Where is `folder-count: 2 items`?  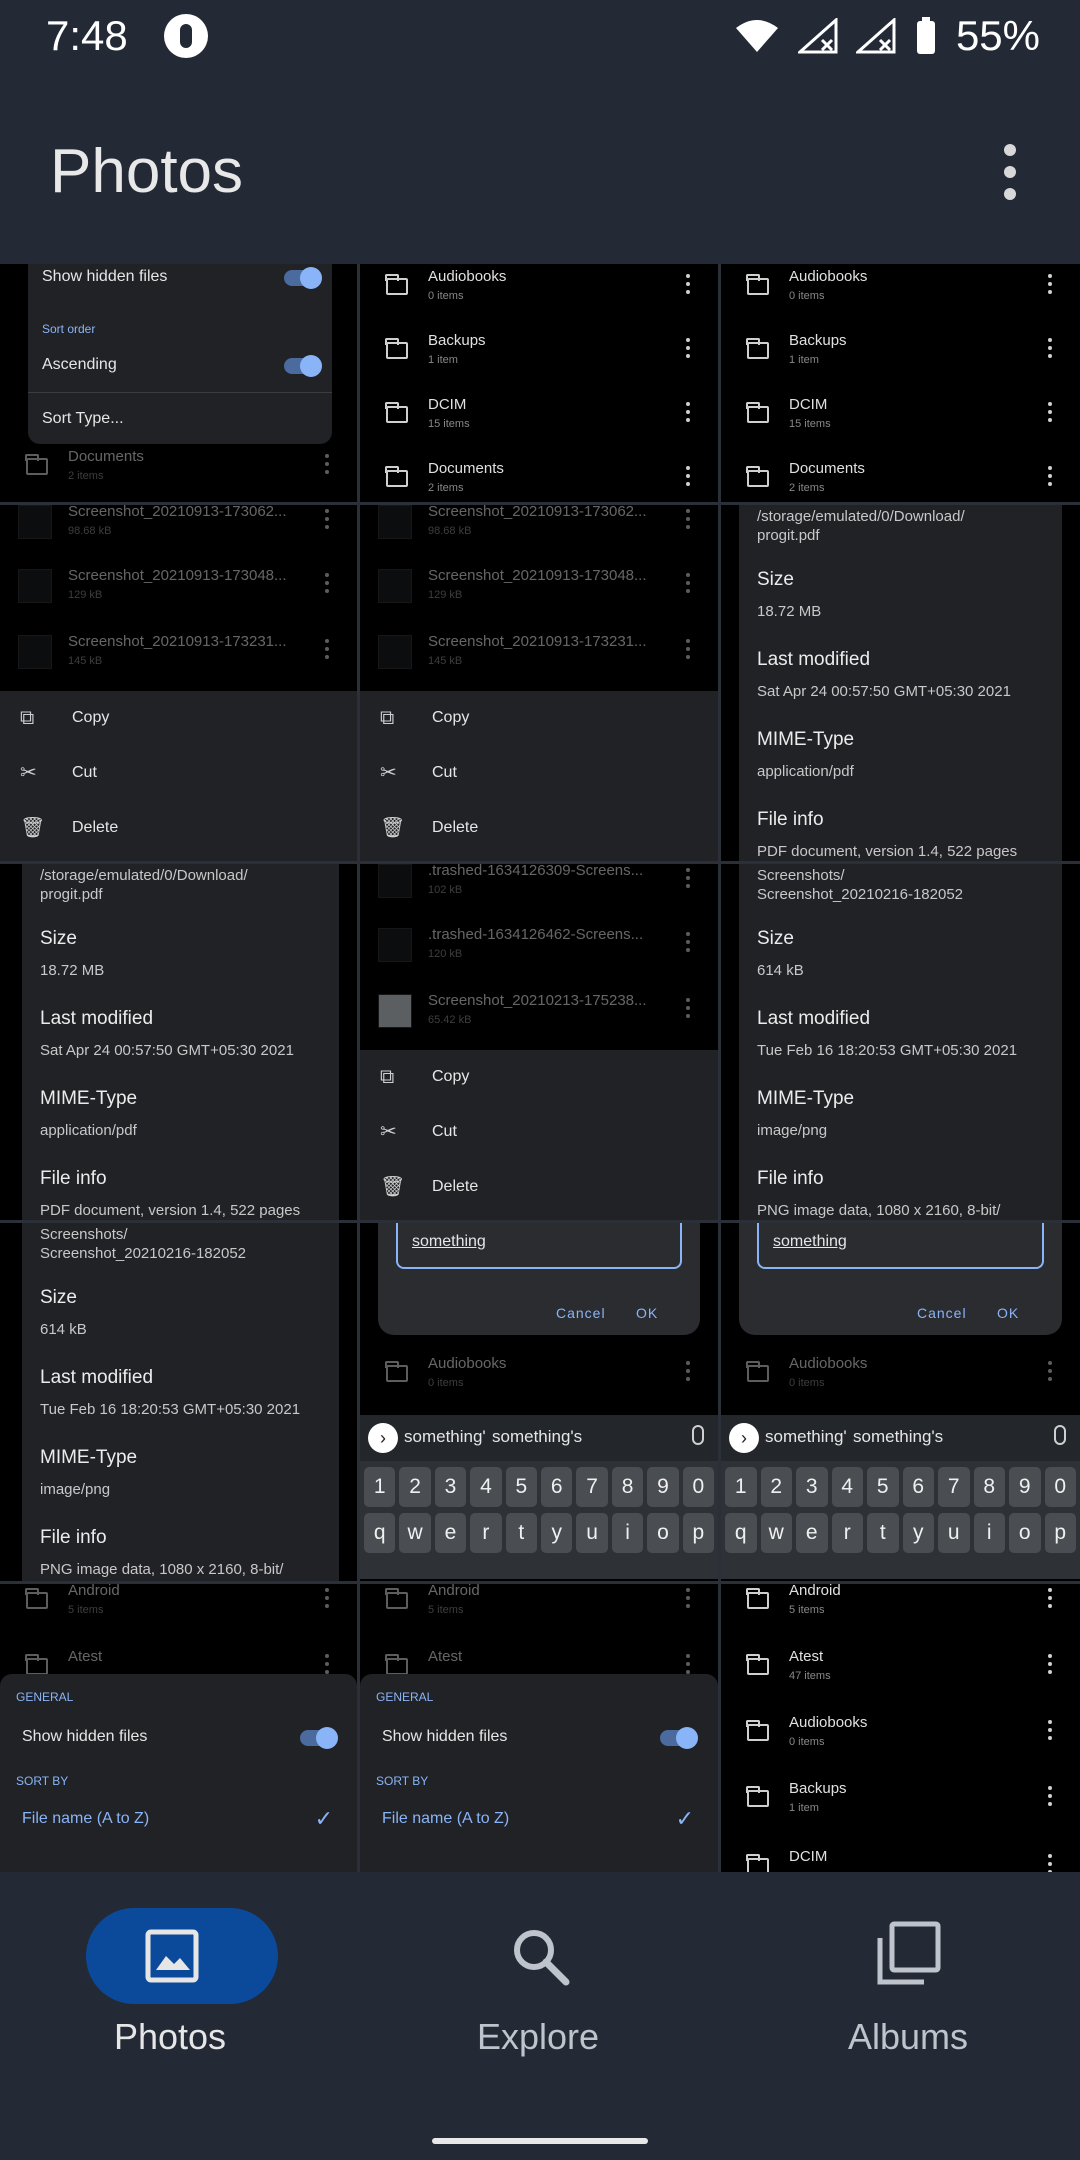
folder-count: 2 items is located at coordinates (446, 488).